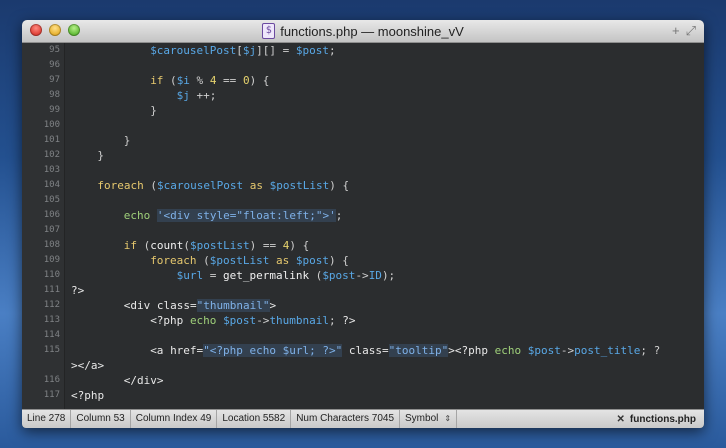 The image size is (726, 448). What do you see at coordinates (384, 365) in the screenshot?
I see `code-line: ></a>` at bounding box center [384, 365].